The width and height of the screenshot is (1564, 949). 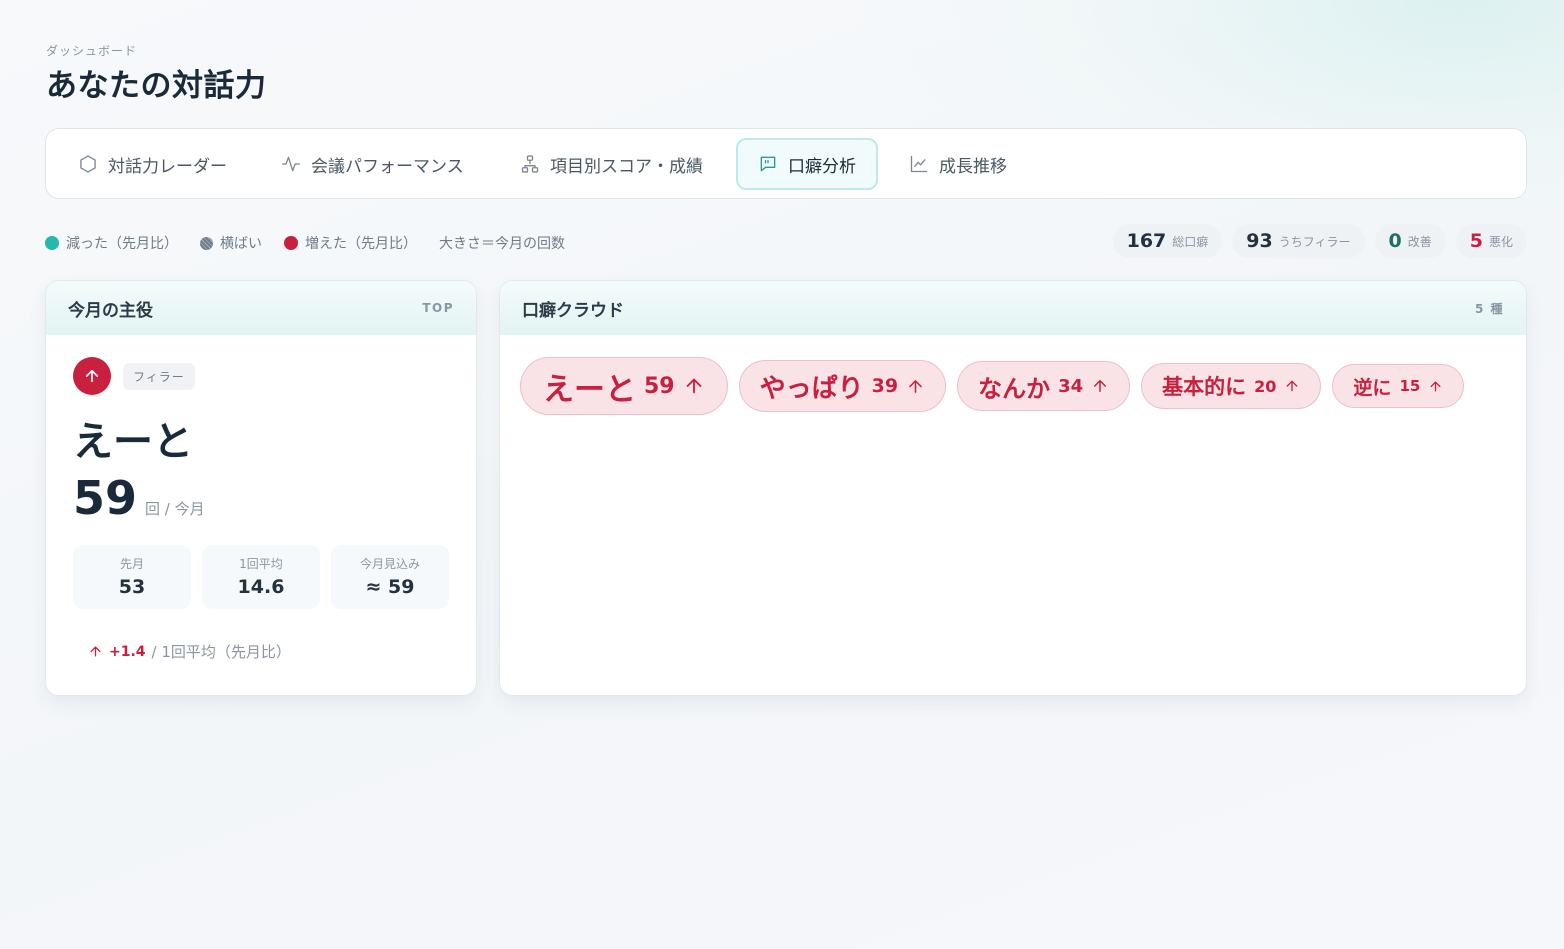 I want to click on trend-up-badge, so click(x=92, y=376).